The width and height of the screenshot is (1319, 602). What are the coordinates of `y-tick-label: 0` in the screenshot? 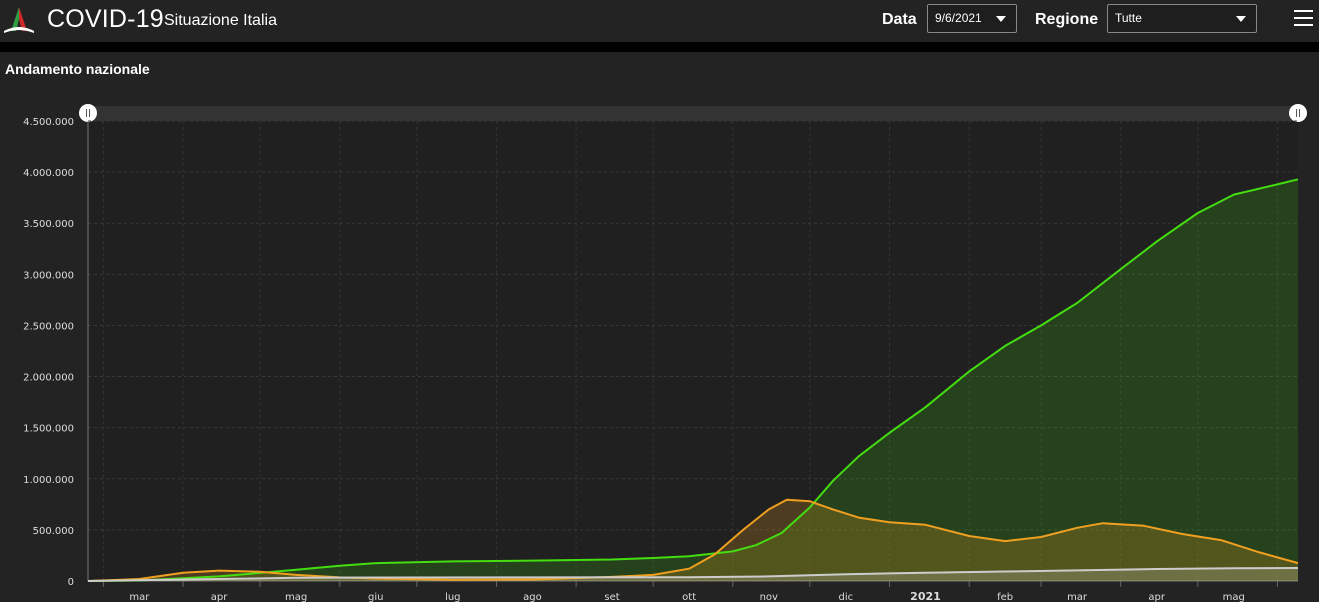 It's located at (71, 582).